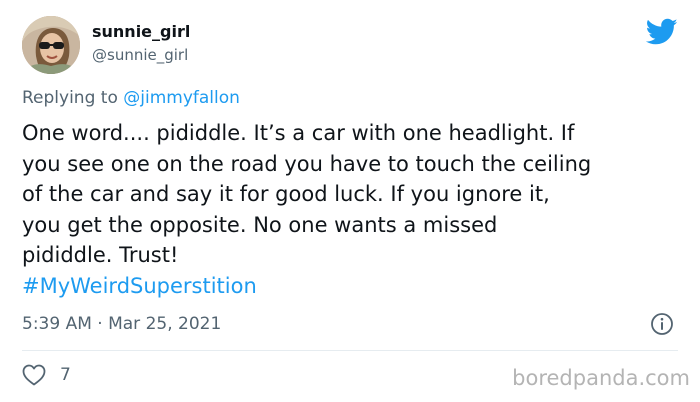 The height and width of the screenshot is (402, 700). I want to click on hashtag-link: #MyWeirdSuperstition, so click(356, 286).